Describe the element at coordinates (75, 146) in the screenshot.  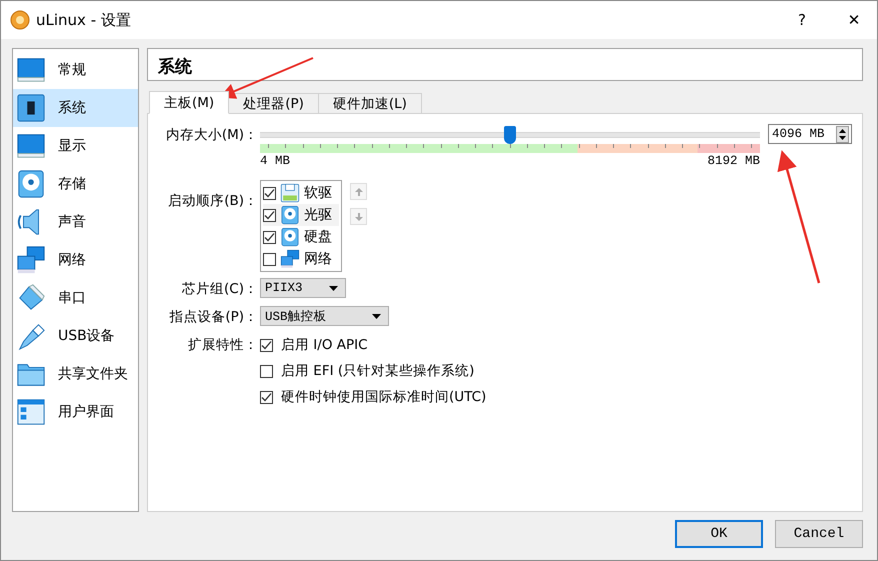
I see `sidebar-item: 显示` at that location.